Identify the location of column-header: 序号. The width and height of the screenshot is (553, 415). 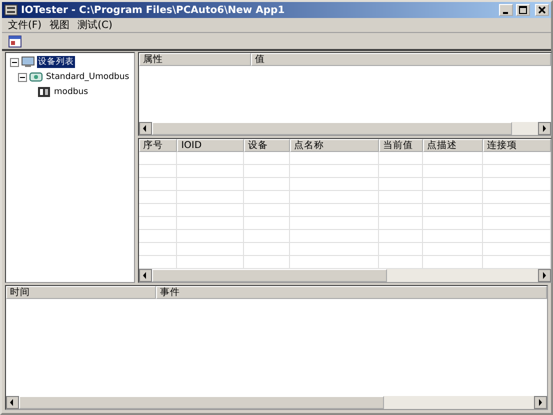
(158, 145).